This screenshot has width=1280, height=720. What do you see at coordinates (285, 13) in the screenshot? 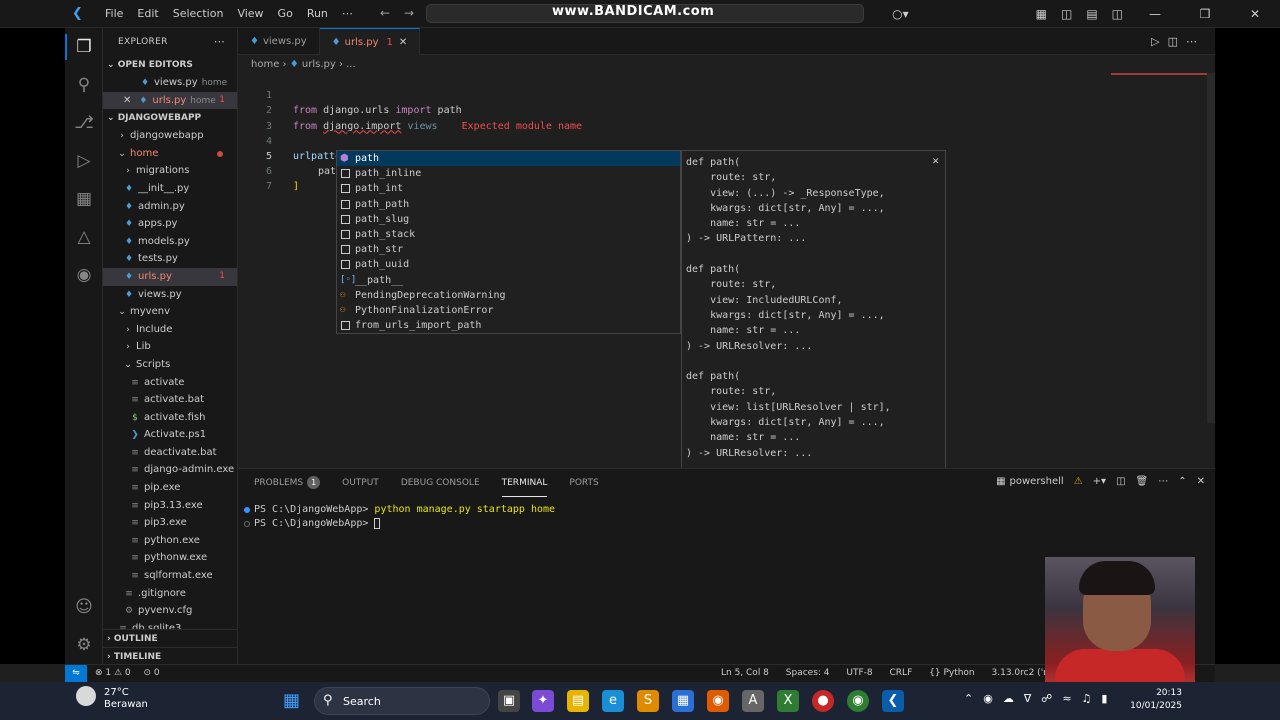
I see `menu-go: Go` at bounding box center [285, 13].